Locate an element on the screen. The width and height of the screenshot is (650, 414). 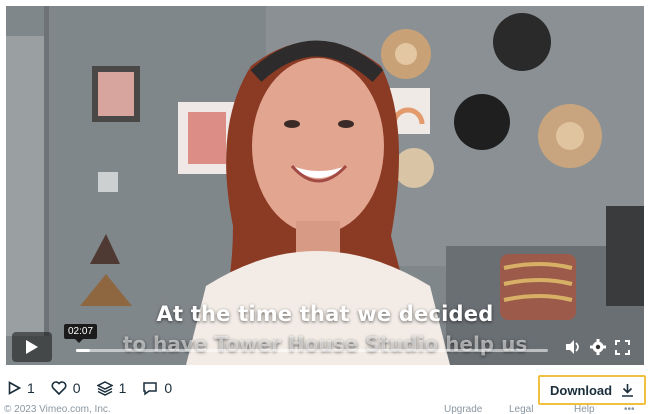
plays-count: 1 is located at coordinates (31, 388).